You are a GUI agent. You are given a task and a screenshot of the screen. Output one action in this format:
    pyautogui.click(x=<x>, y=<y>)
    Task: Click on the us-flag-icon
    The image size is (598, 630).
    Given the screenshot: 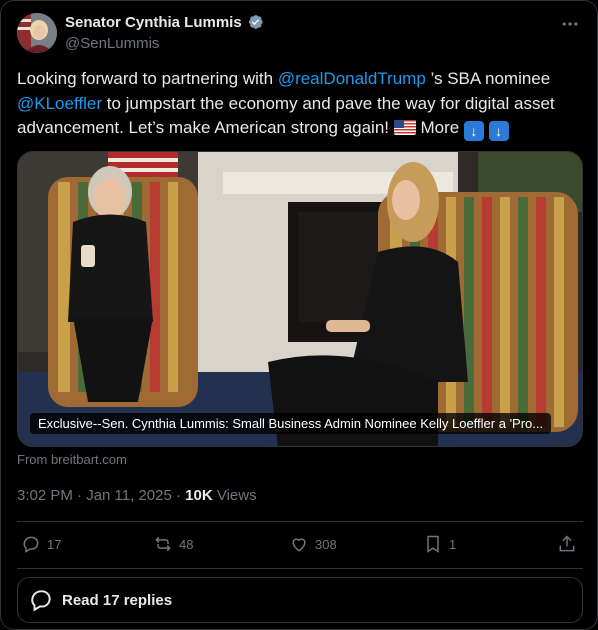 What is the action you would take?
    pyautogui.click(x=404, y=127)
    